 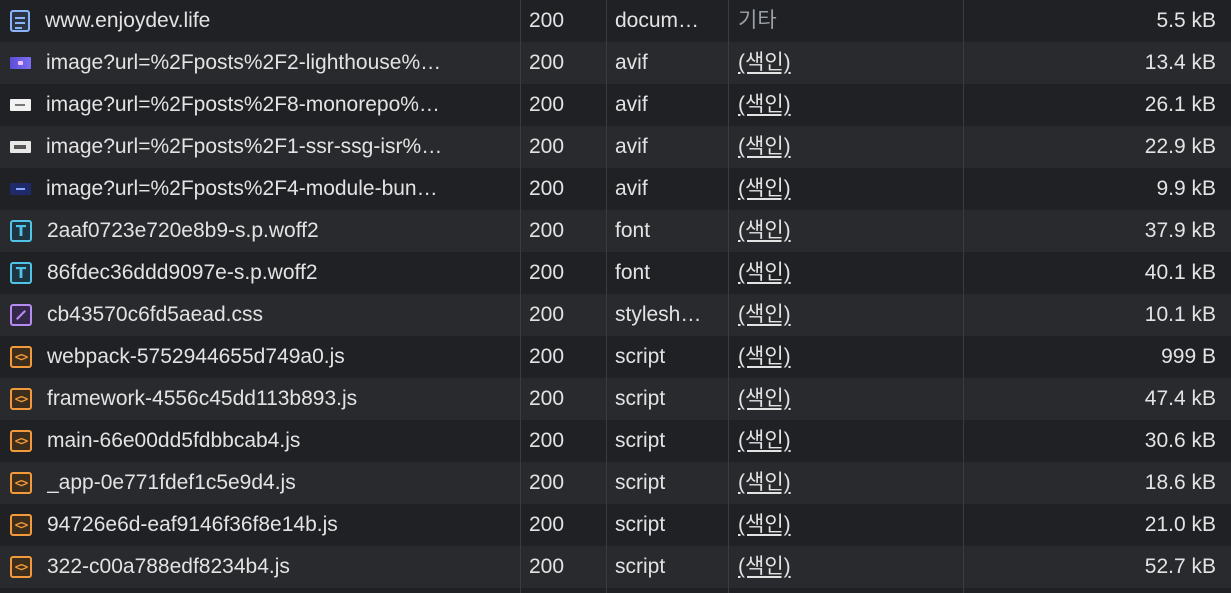 I want to click on request-name: webpack-5752944655d749a0.js, so click(x=196, y=356).